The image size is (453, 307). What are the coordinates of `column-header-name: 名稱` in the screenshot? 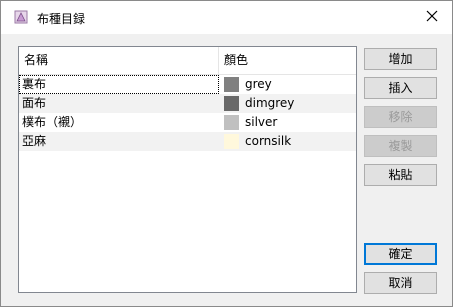 It's located at (119, 60).